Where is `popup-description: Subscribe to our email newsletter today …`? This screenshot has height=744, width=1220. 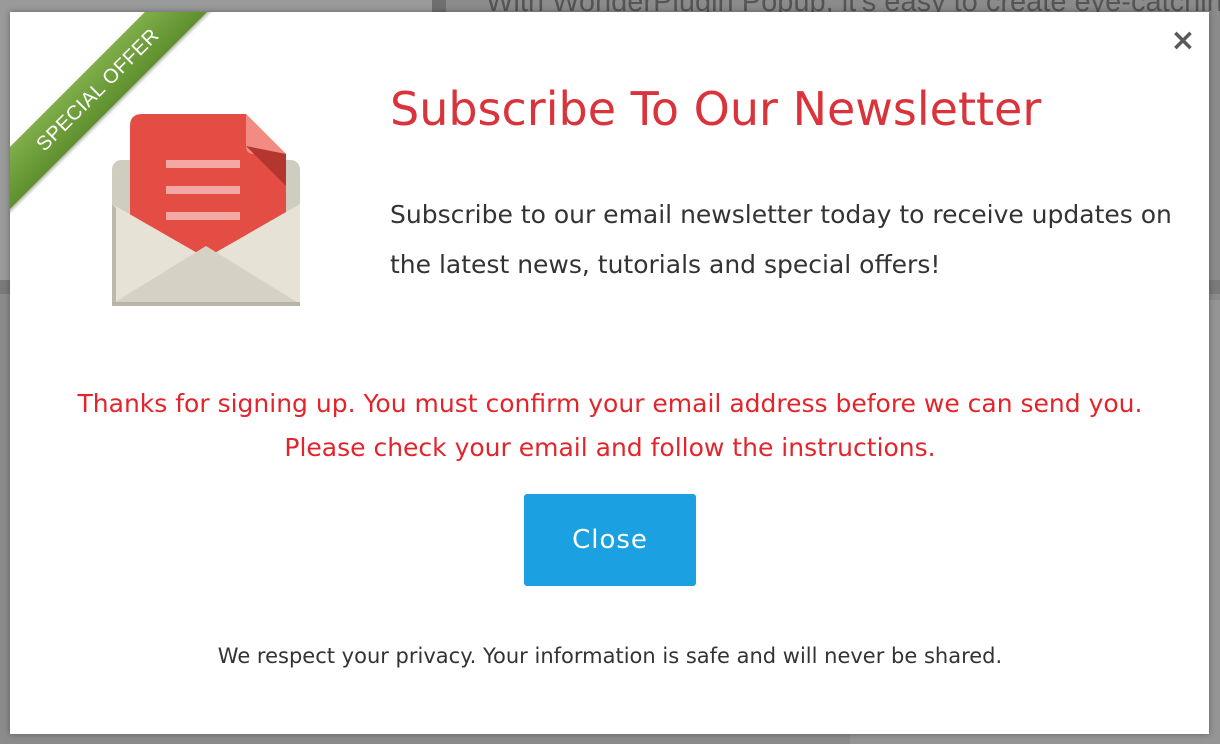
popup-description: Subscribe to our email newsletter today … is located at coordinates (781, 239).